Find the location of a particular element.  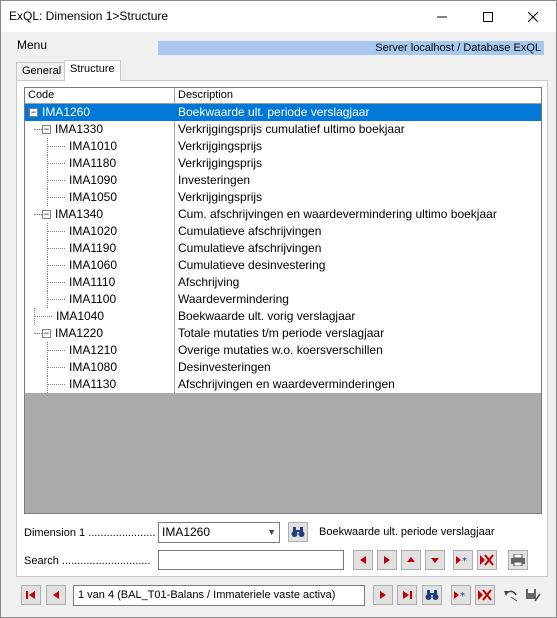

new-record-button: * is located at coordinates (463, 560).